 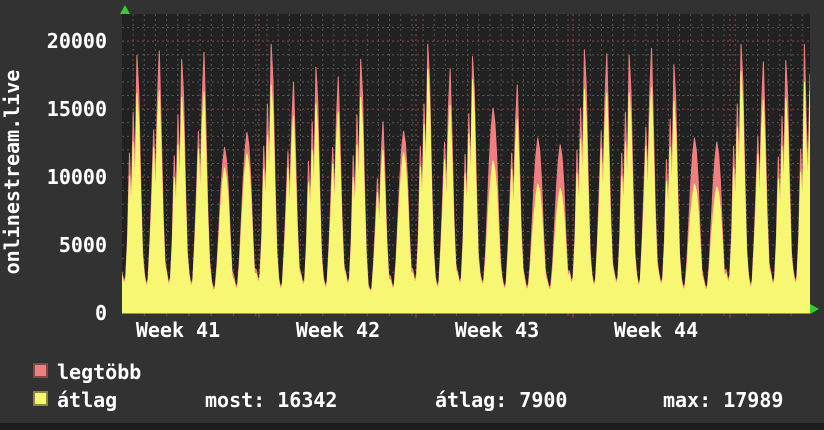 I want to click on y-tick-5000: 5000, so click(x=82, y=245).